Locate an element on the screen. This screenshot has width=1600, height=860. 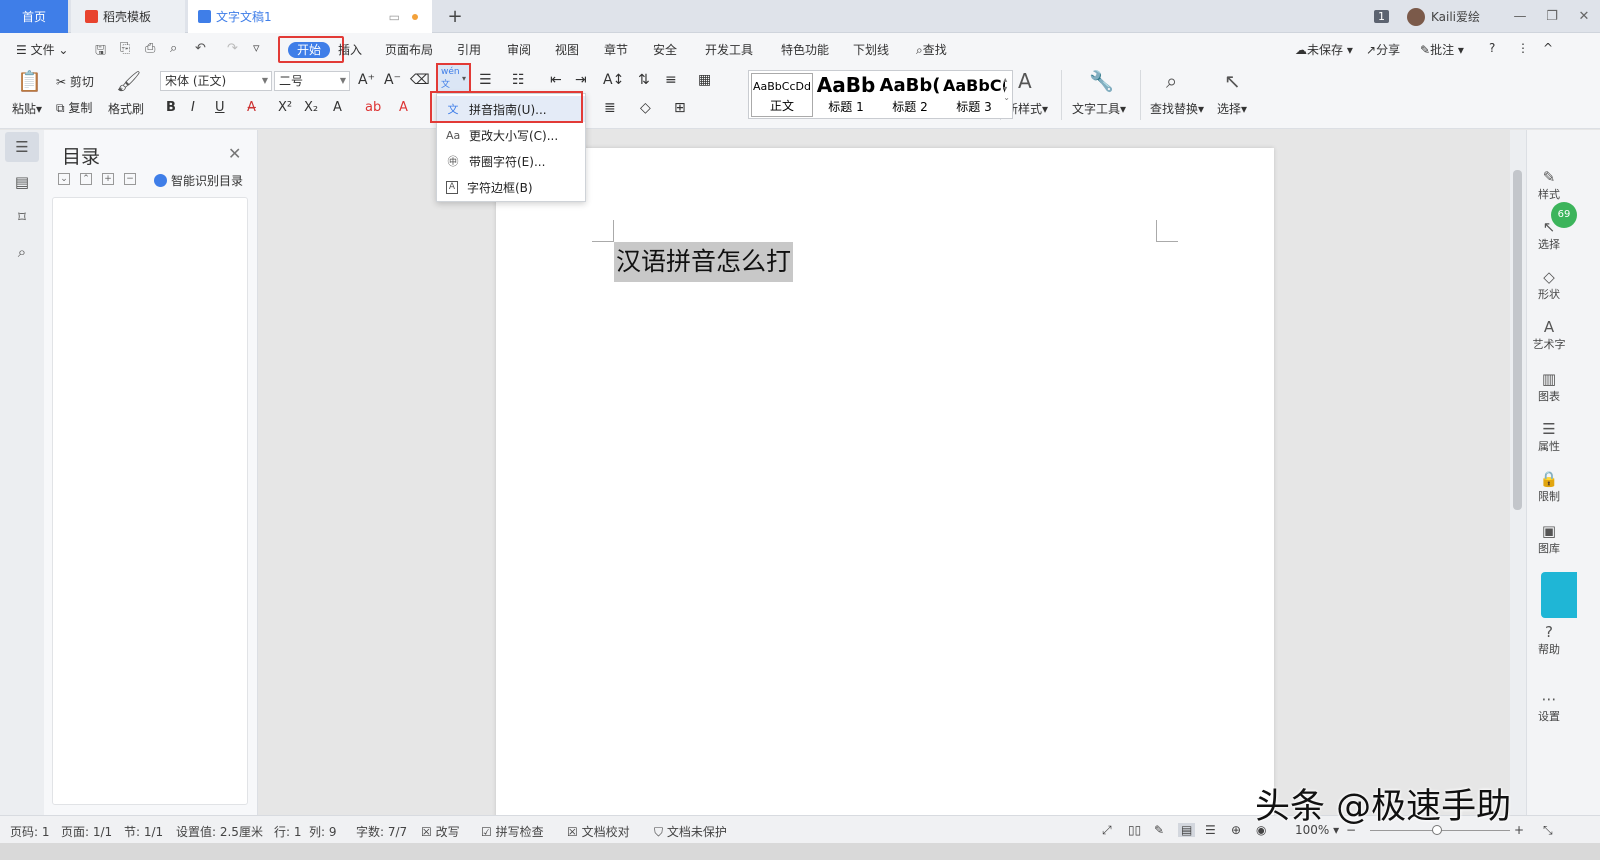
paste-button: 粘贴▾ is located at coordinates (27, 108).